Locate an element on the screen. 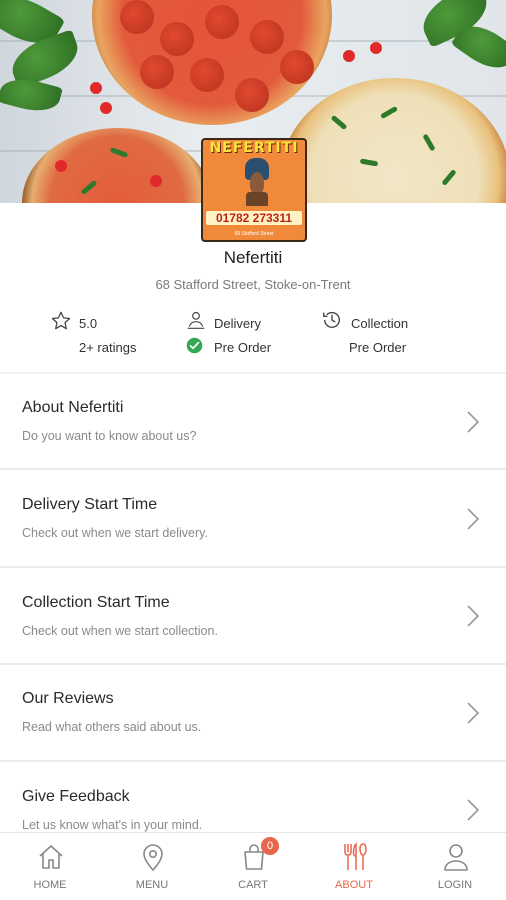 This screenshot has height=900, width=506. map-pin-icon is located at coordinates (153, 857).